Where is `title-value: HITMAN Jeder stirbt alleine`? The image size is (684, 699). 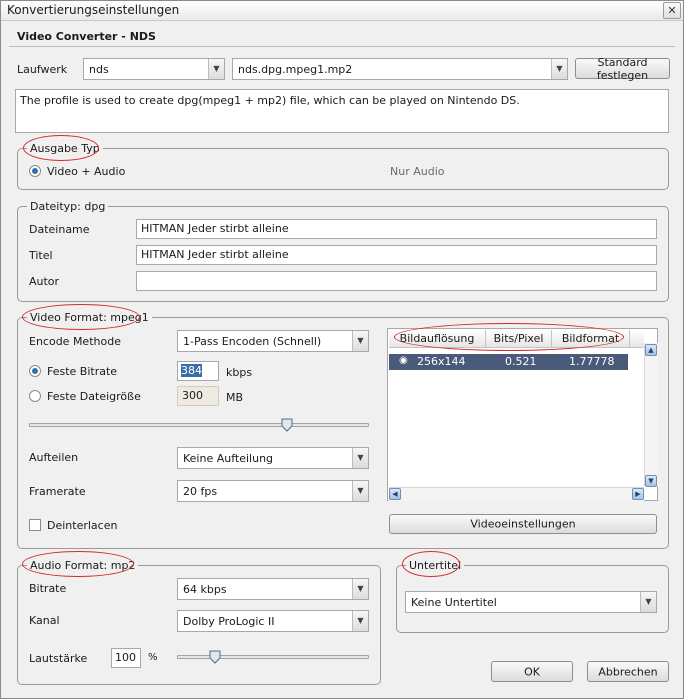 title-value: HITMAN Jeder stirbt alleine is located at coordinates (215, 254).